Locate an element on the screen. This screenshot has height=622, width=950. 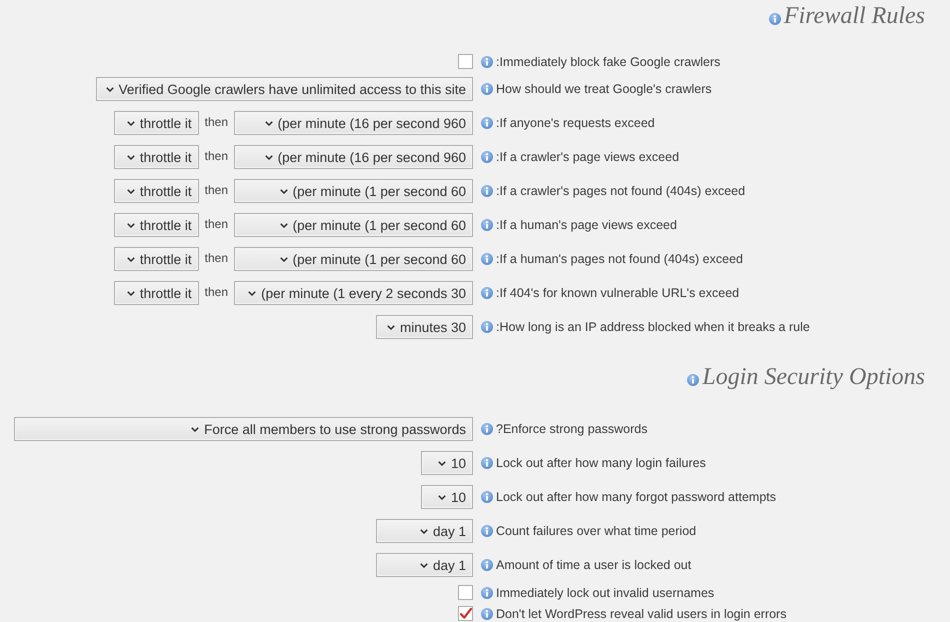
option-label: :If a human's page views exceed is located at coordinates (586, 225).